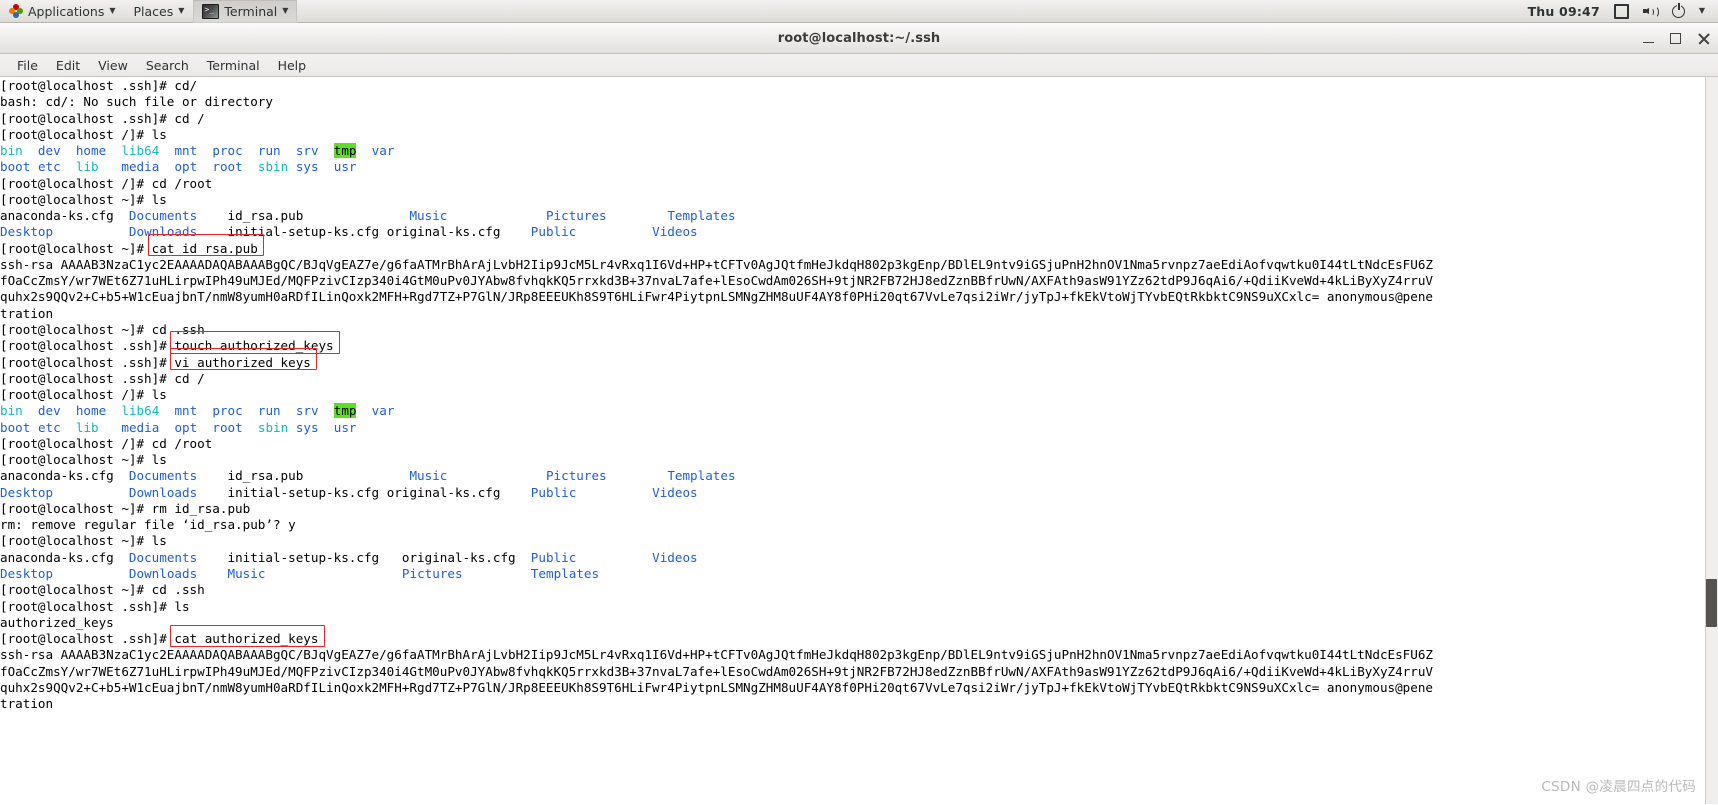  I want to click on terminal-command-line: [root@localhost ~]# cat id_rsa.pub, so click(129, 248).